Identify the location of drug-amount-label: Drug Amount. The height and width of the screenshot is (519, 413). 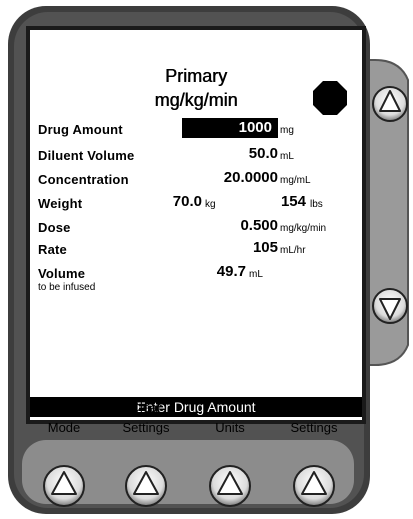
(80, 129).